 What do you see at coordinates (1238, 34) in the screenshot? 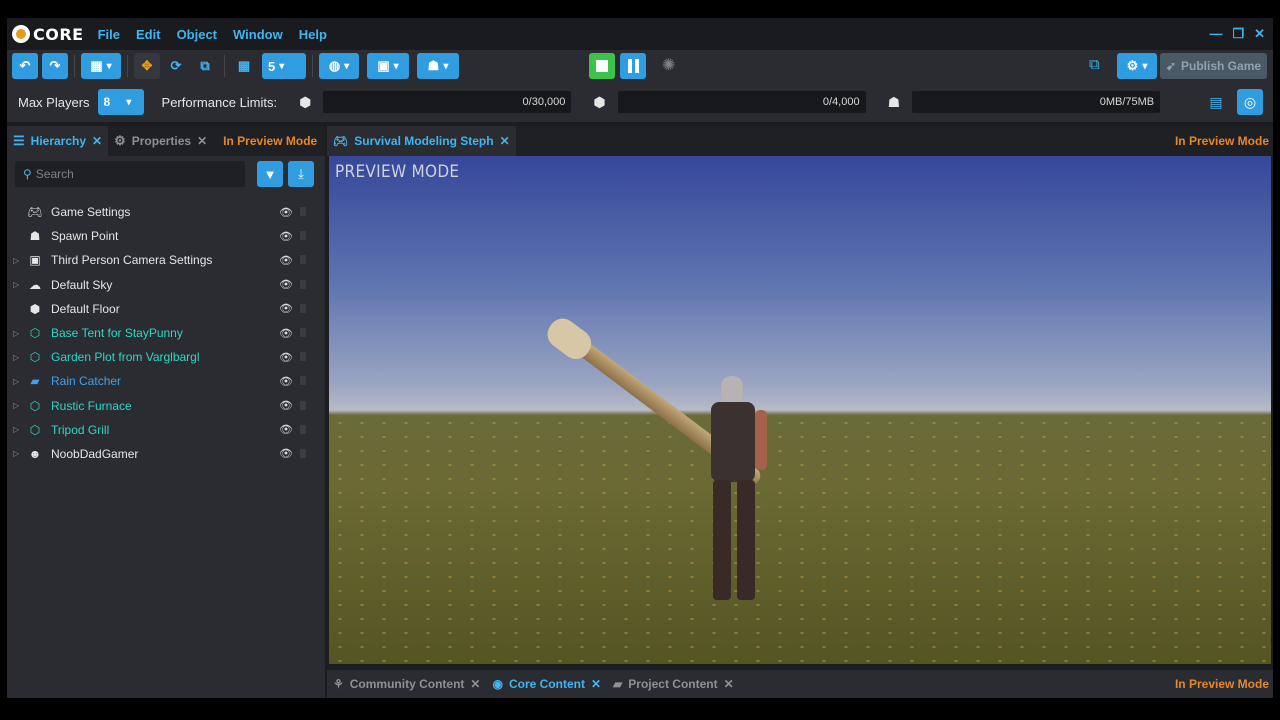
I see `restore-icon: ❐` at bounding box center [1238, 34].